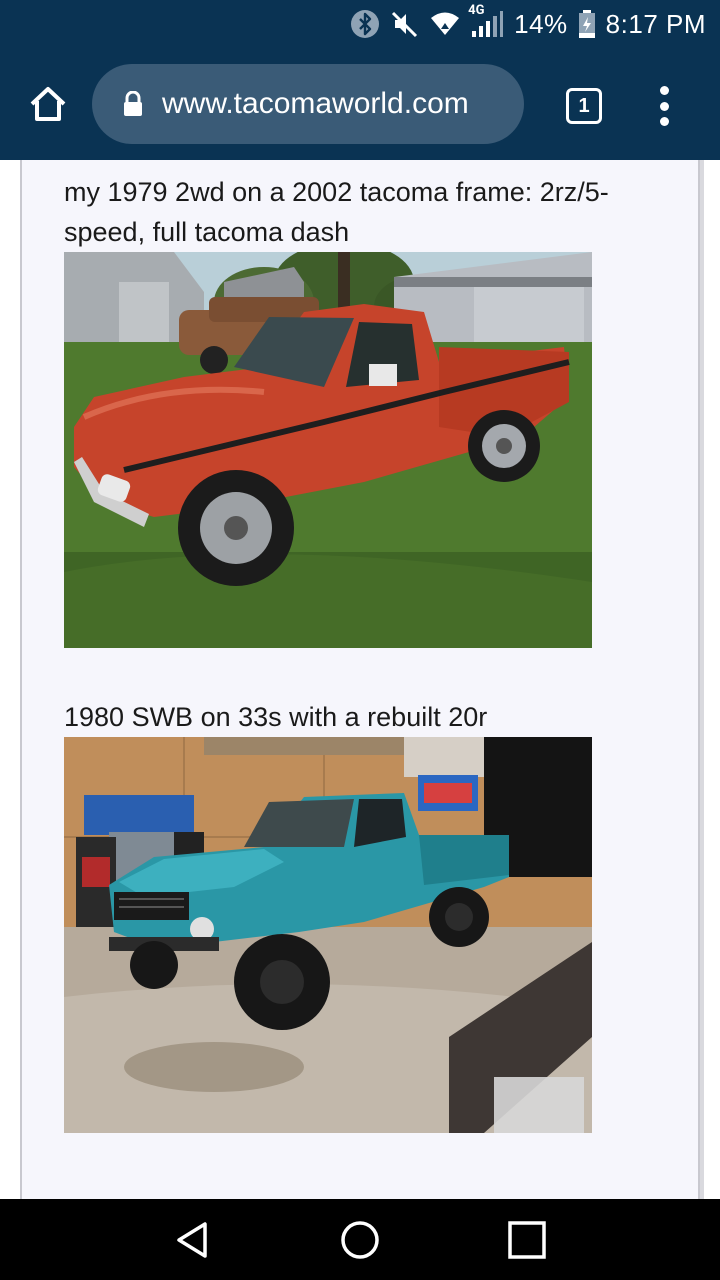  I want to click on tab-switcher-button: 1, so click(584, 106).